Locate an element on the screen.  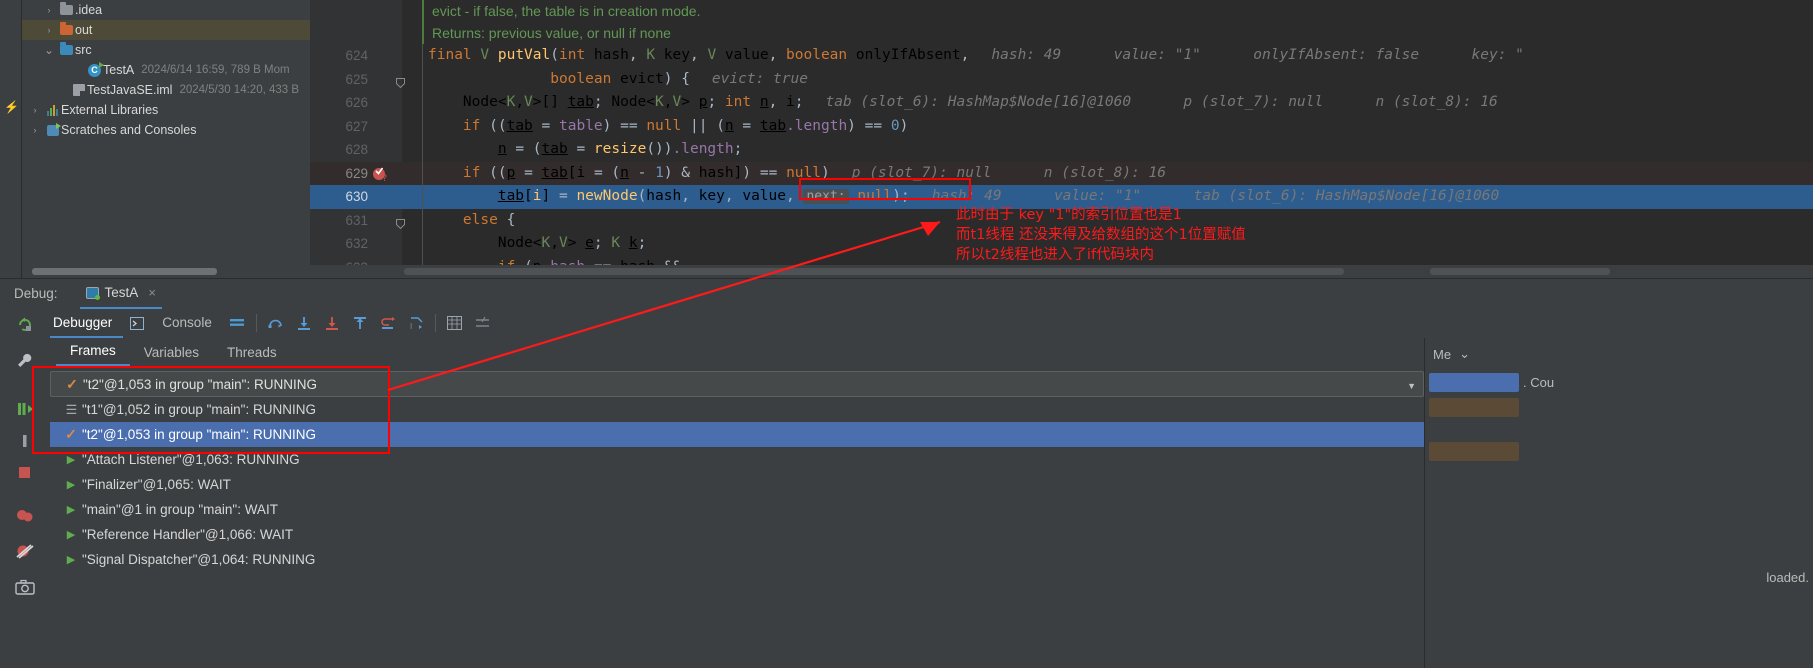
tree-row: TestJavaSE.iml 2024/5/30 14:20, 433 B is located at coordinates (166, 90).